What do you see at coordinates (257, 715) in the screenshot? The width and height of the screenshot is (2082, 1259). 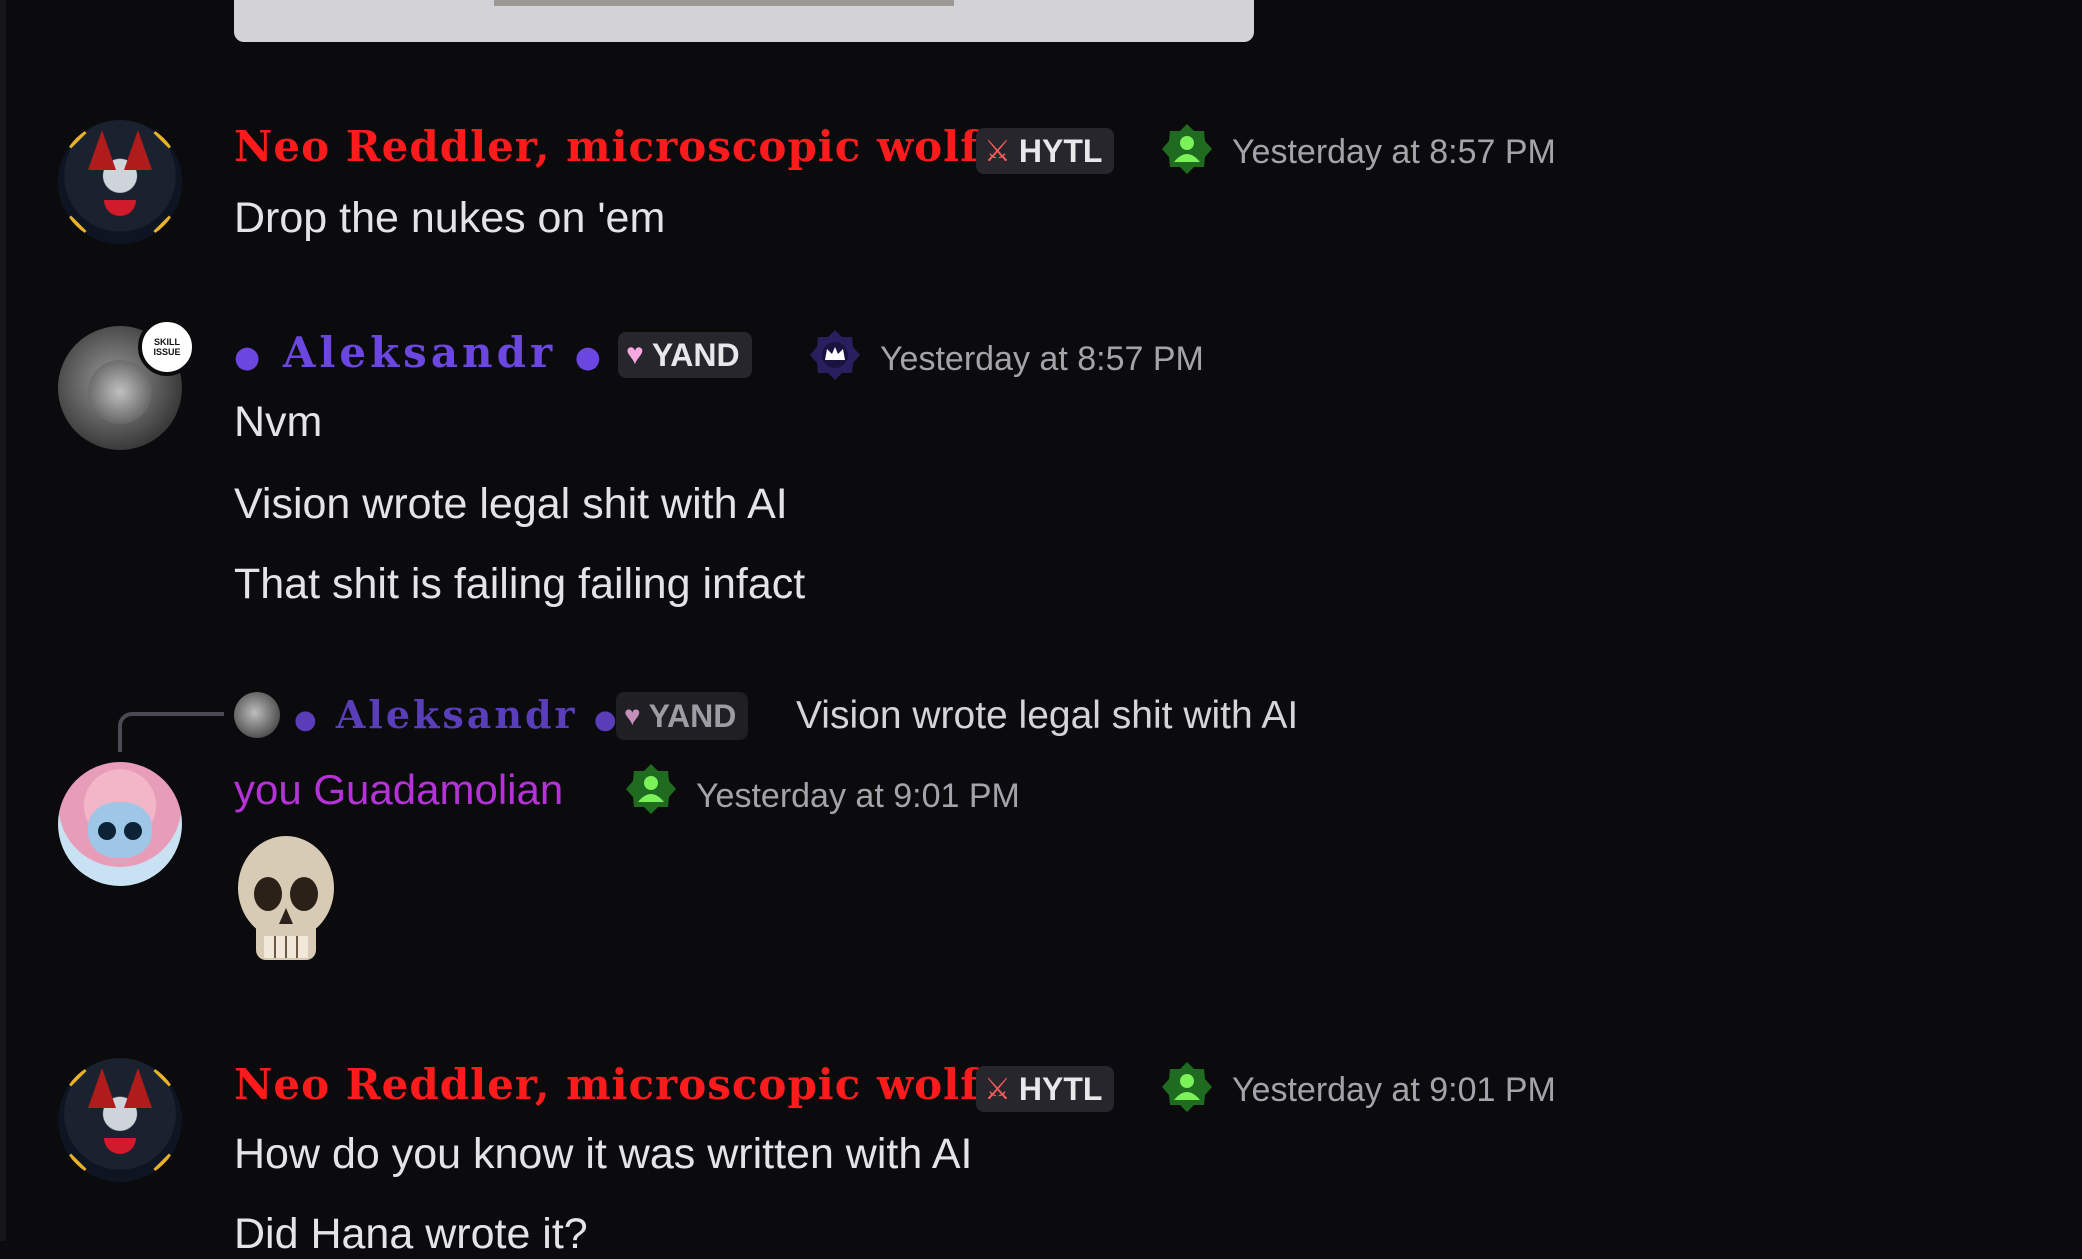 I see `reply-avatar` at bounding box center [257, 715].